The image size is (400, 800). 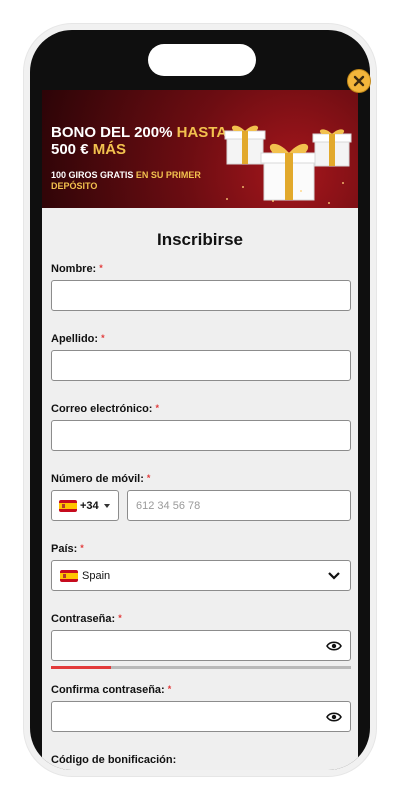 What do you see at coordinates (200, 239) in the screenshot?
I see `form-title: Inscribirse` at bounding box center [200, 239].